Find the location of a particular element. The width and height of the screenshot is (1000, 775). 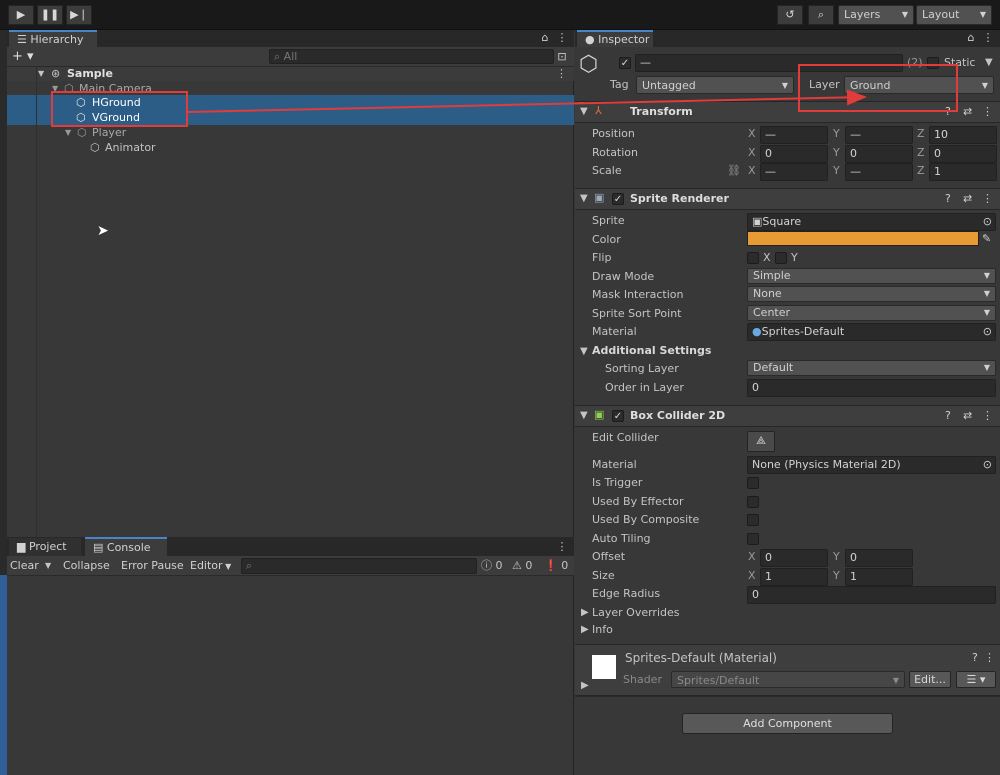

arrow-line is located at coordinates (527, 101).